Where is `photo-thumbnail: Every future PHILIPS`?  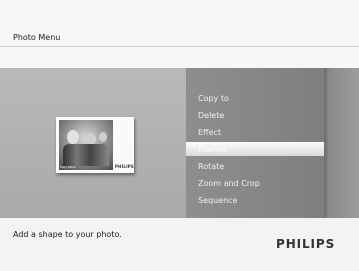 photo-thumbnail: Every future PHILIPS is located at coordinates (95, 145).